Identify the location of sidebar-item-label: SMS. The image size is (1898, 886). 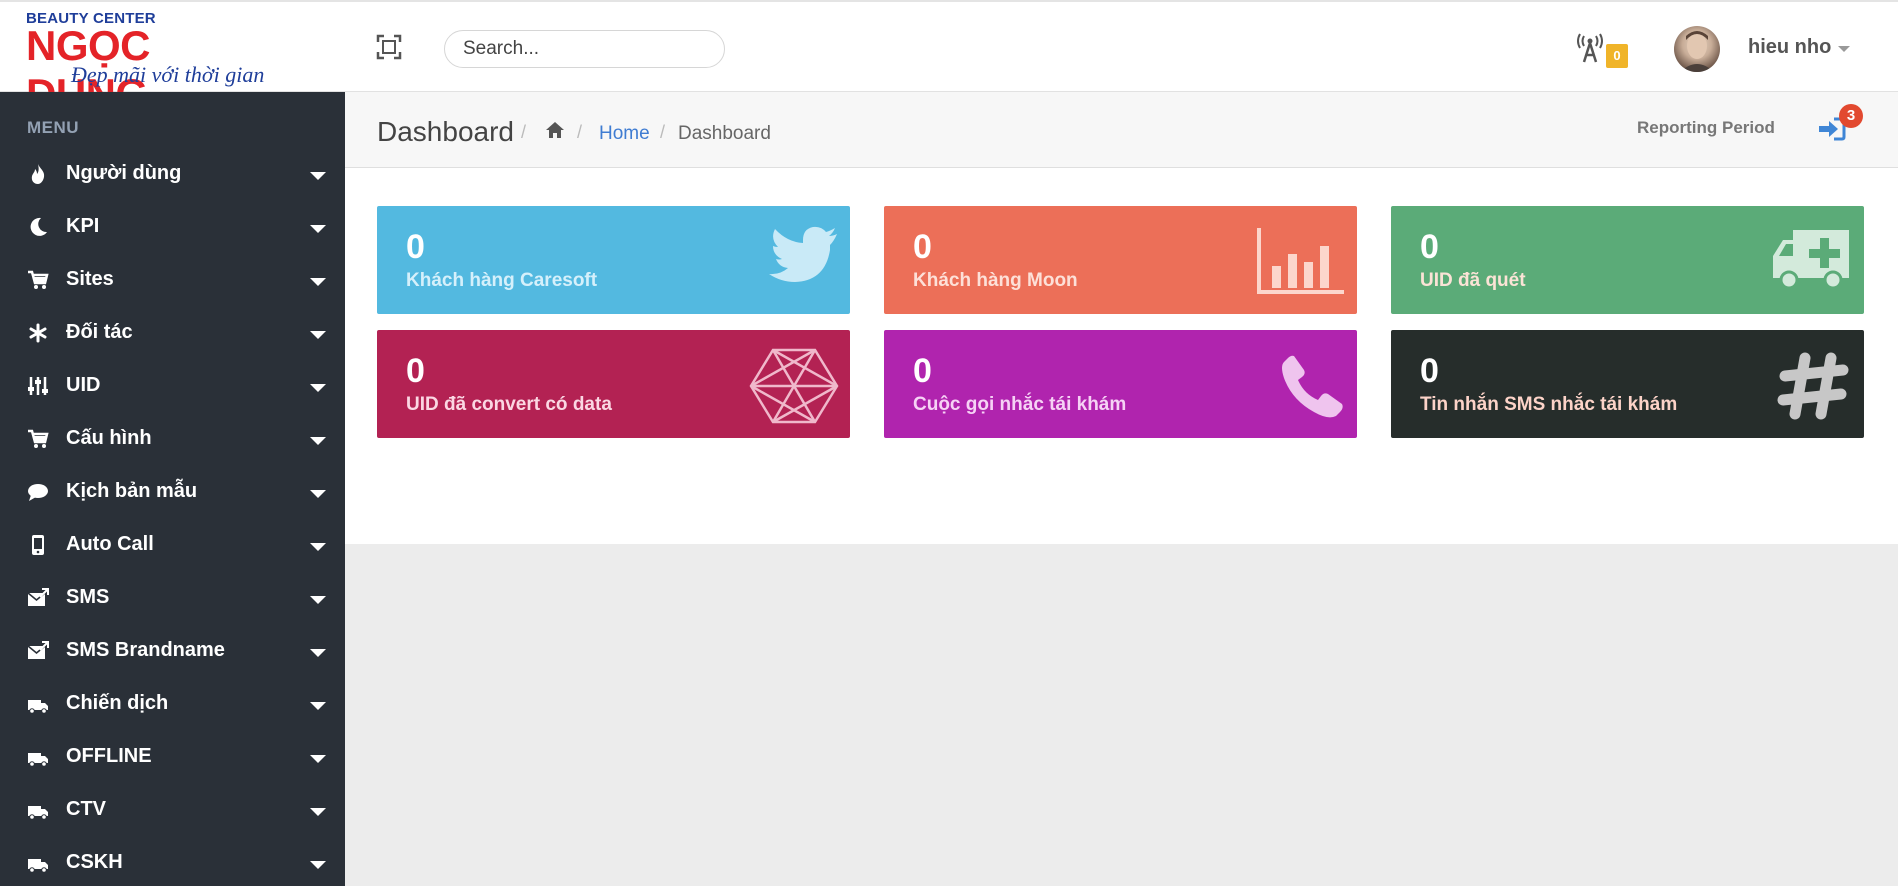
(88, 597).